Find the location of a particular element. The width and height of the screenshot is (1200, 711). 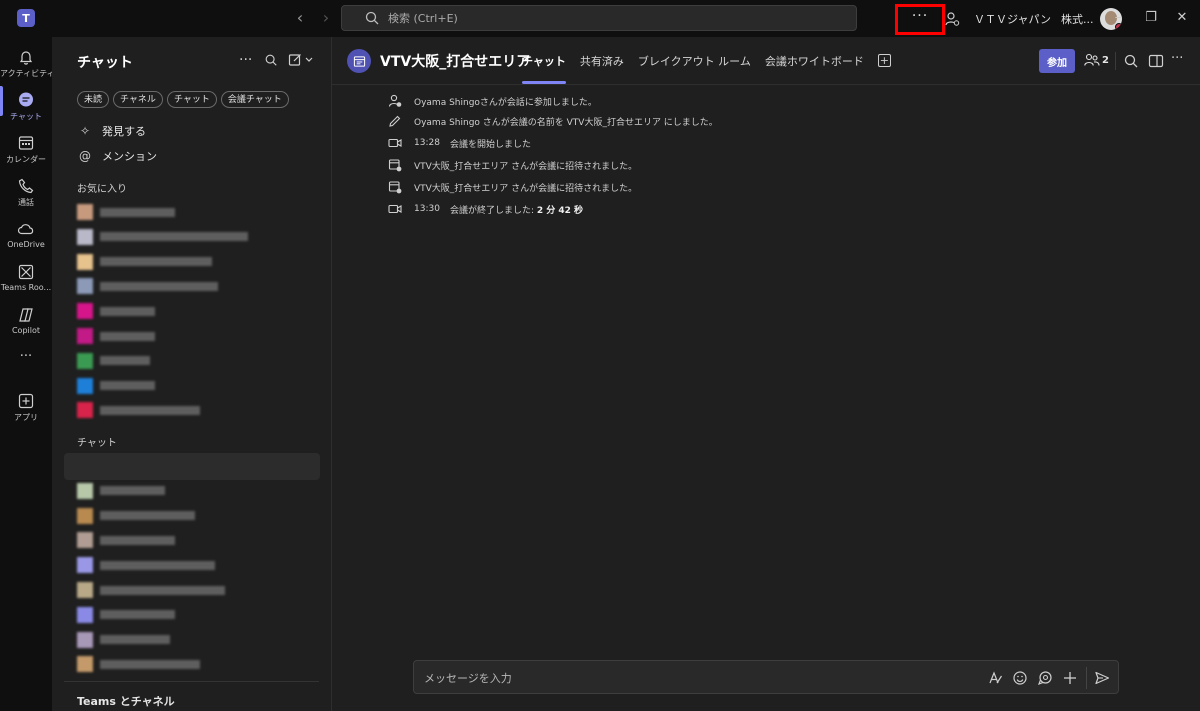

participants-button: 2 is located at coordinates (1096, 60).